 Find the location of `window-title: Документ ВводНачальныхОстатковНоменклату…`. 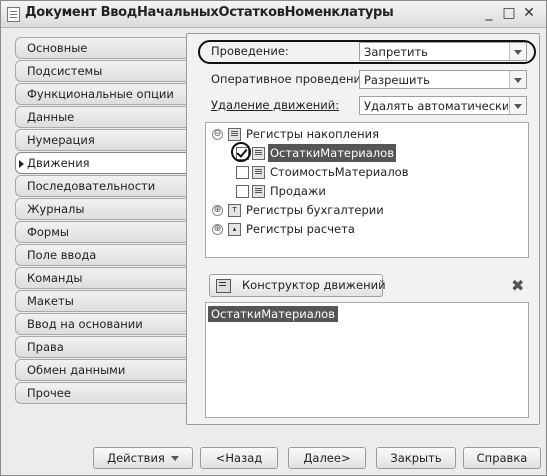

window-title: Документ ВводНачальныхОстатковНоменклату… is located at coordinates (209, 12).